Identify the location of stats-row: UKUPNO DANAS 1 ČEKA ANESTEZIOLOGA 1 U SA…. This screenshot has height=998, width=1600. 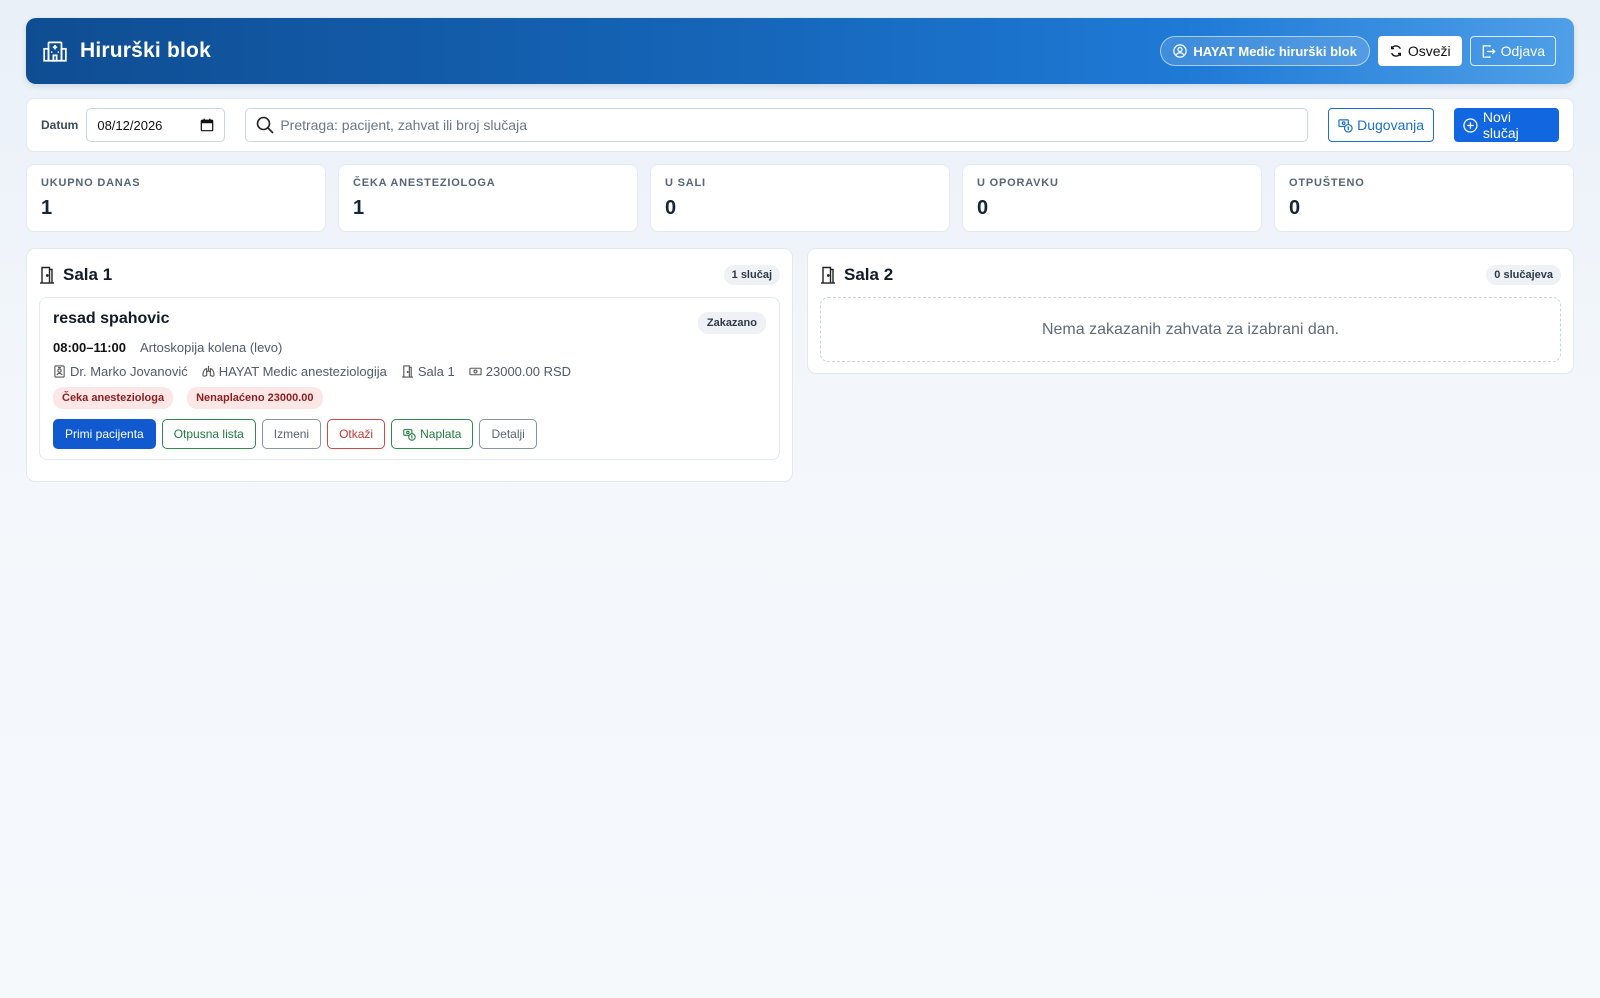
(800, 198).